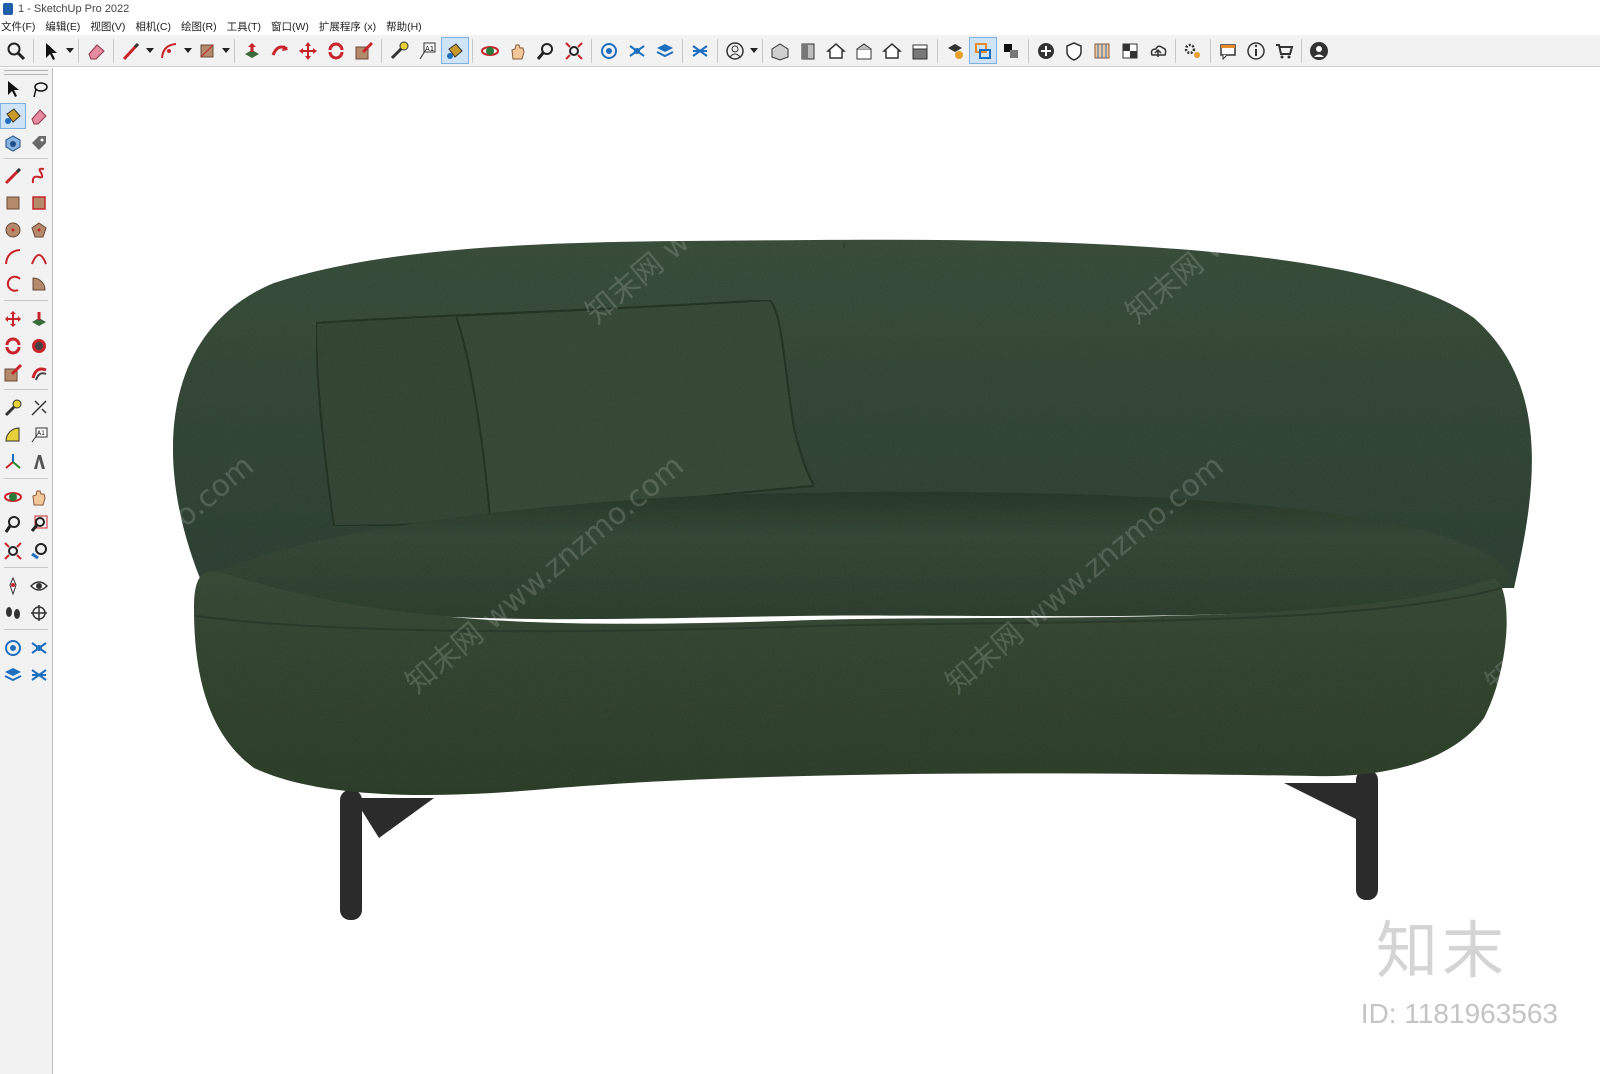  What do you see at coordinates (39, 408) in the screenshot?
I see `dimension-icon` at bounding box center [39, 408].